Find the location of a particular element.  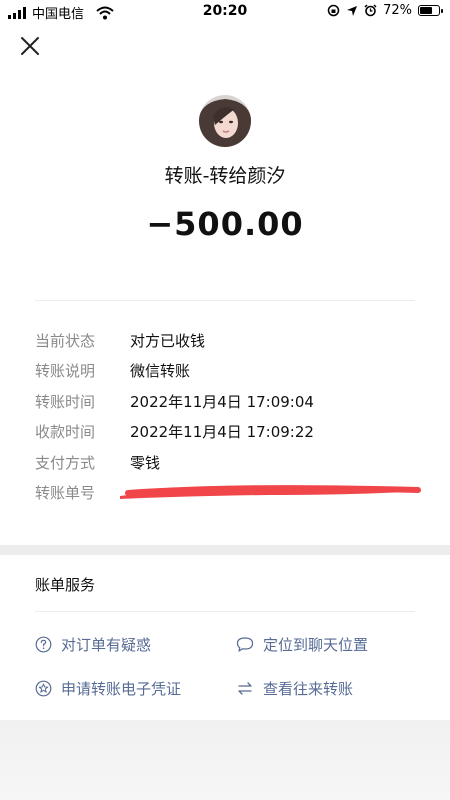

redaction-mark is located at coordinates (271, 492).